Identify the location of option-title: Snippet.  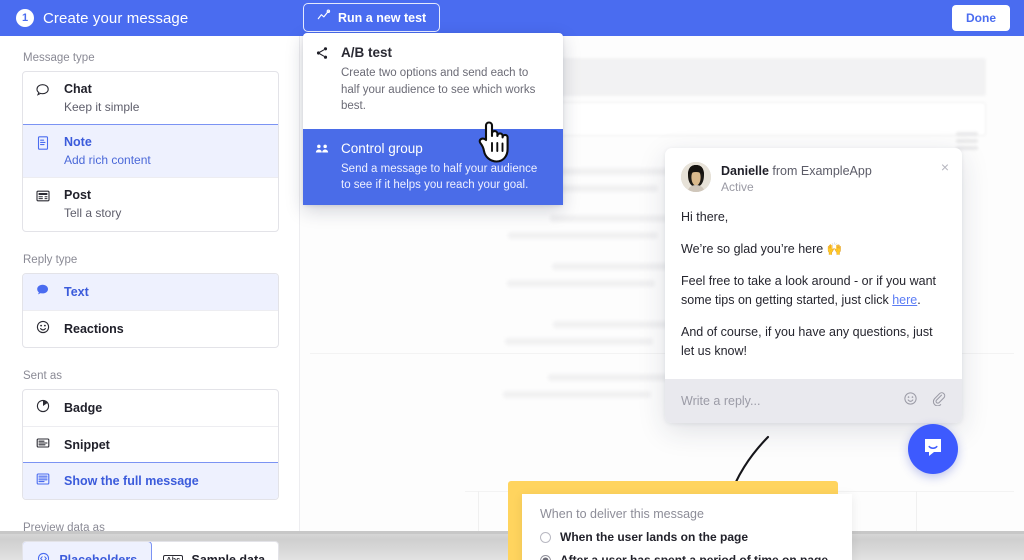
(87, 444).